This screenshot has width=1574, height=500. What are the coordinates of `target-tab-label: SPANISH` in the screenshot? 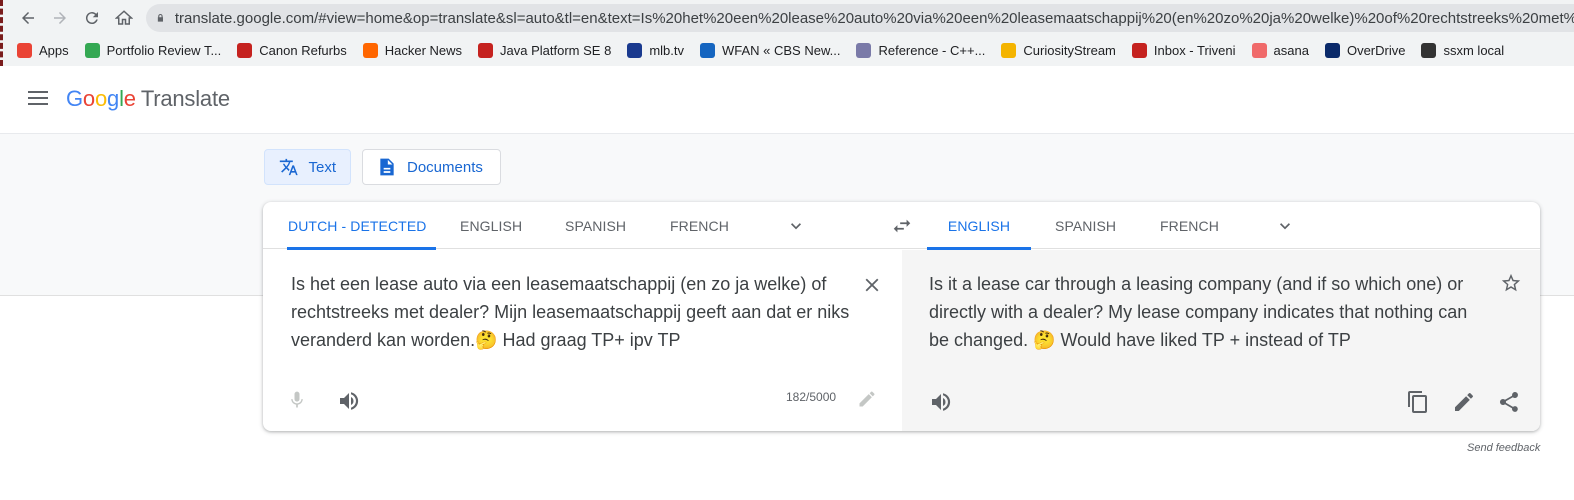 It's located at (1086, 225).